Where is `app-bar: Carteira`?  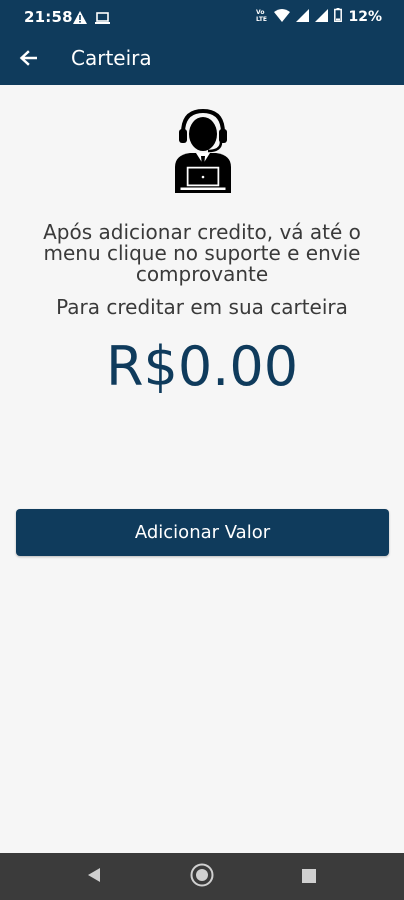 app-bar: Carteira is located at coordinates (202, 59).